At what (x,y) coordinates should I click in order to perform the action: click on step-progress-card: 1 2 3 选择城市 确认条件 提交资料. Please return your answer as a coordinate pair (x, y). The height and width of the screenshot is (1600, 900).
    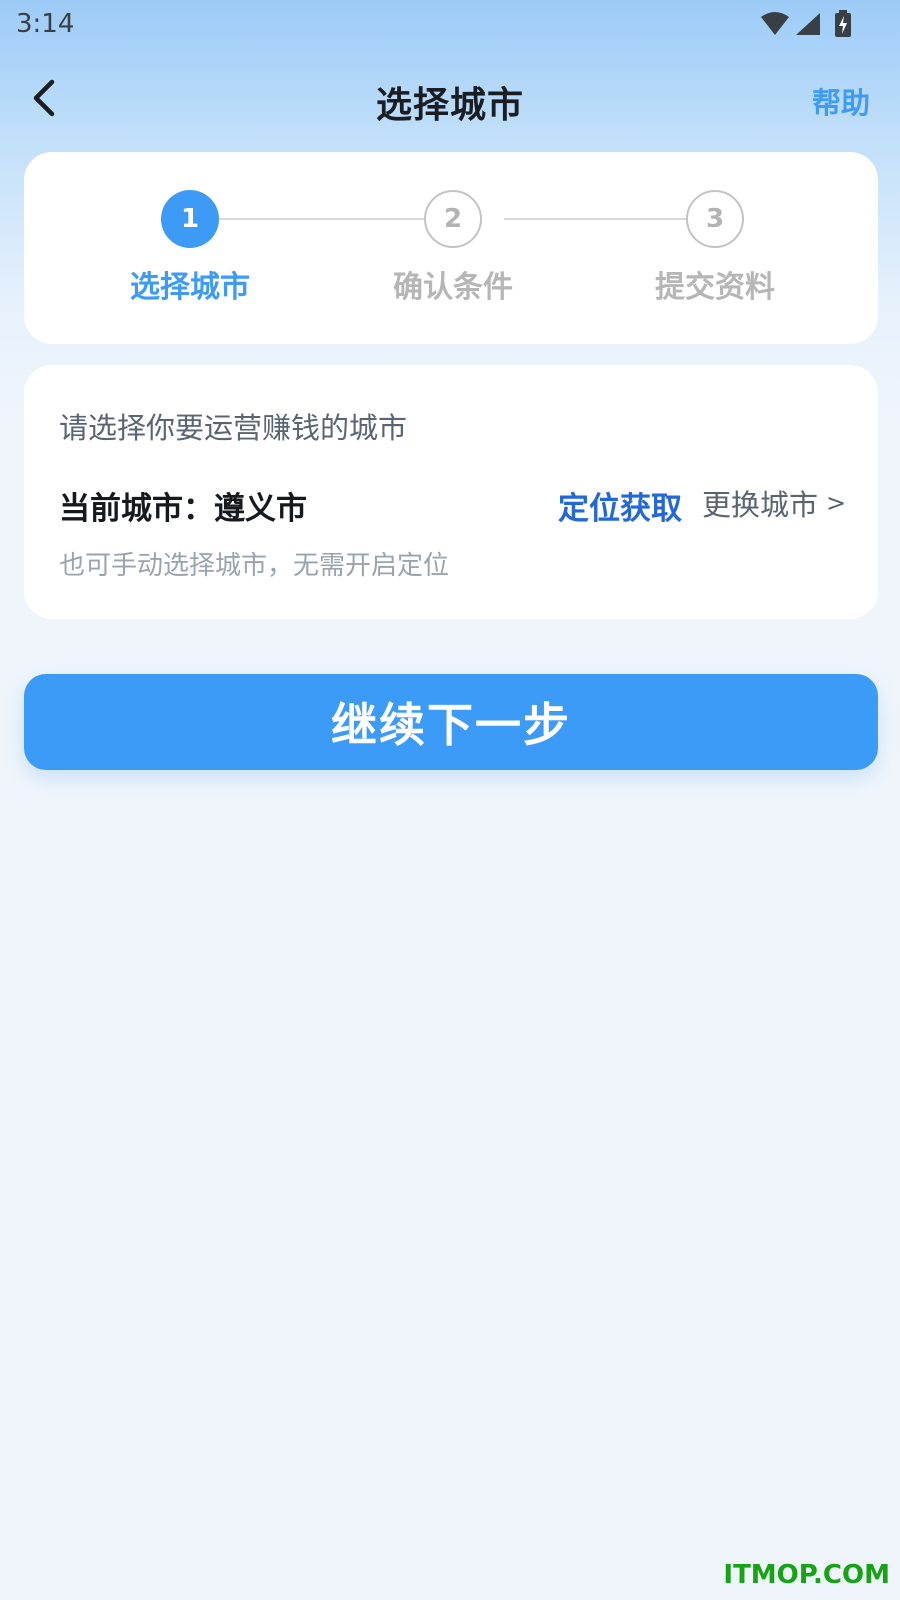
    Looking at the image, I should click on (451, 248).